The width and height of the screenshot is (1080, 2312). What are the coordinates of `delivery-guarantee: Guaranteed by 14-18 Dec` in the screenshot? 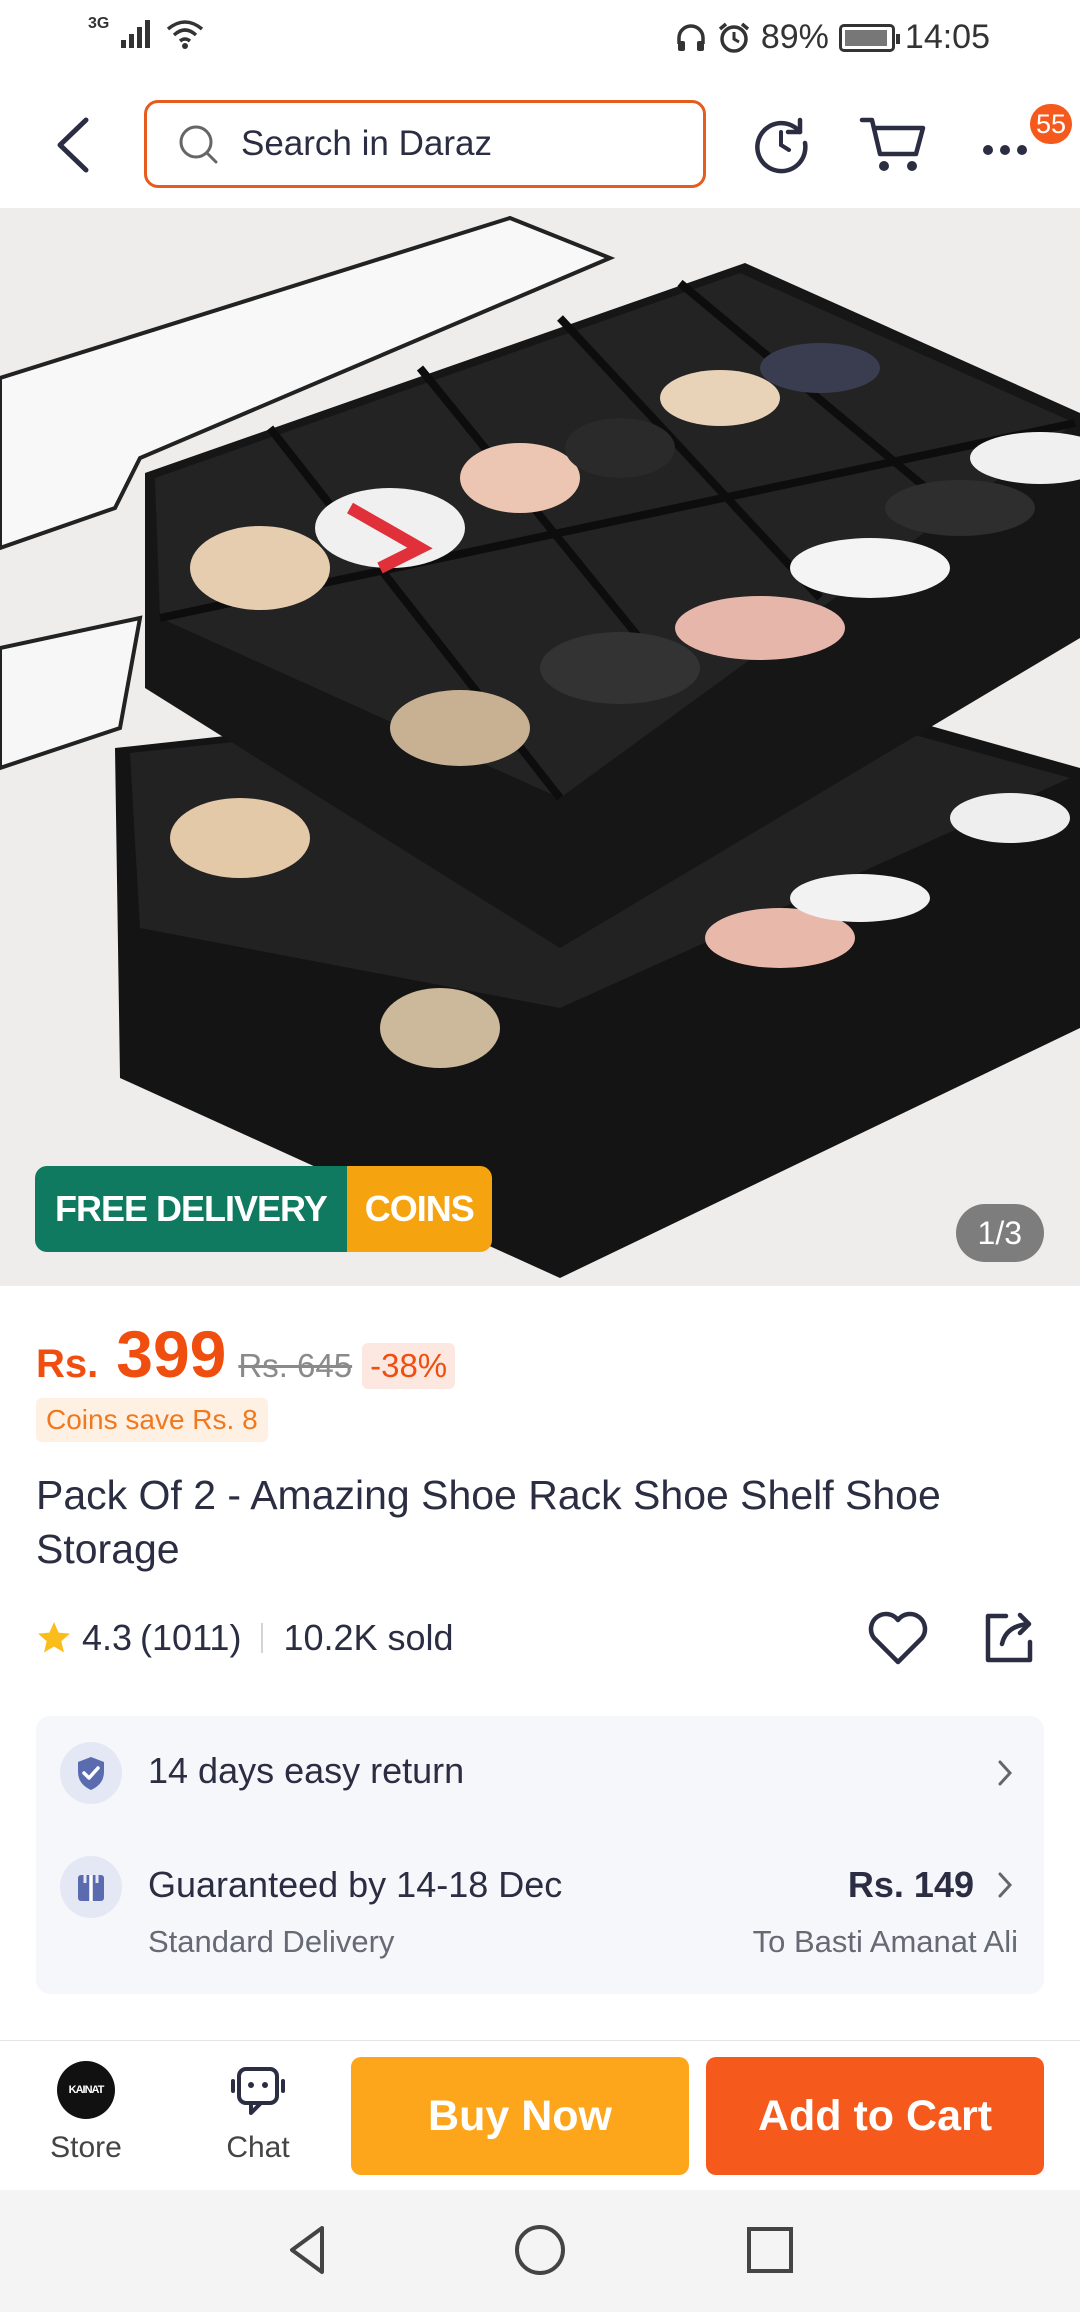 It's located at (355, 1884).